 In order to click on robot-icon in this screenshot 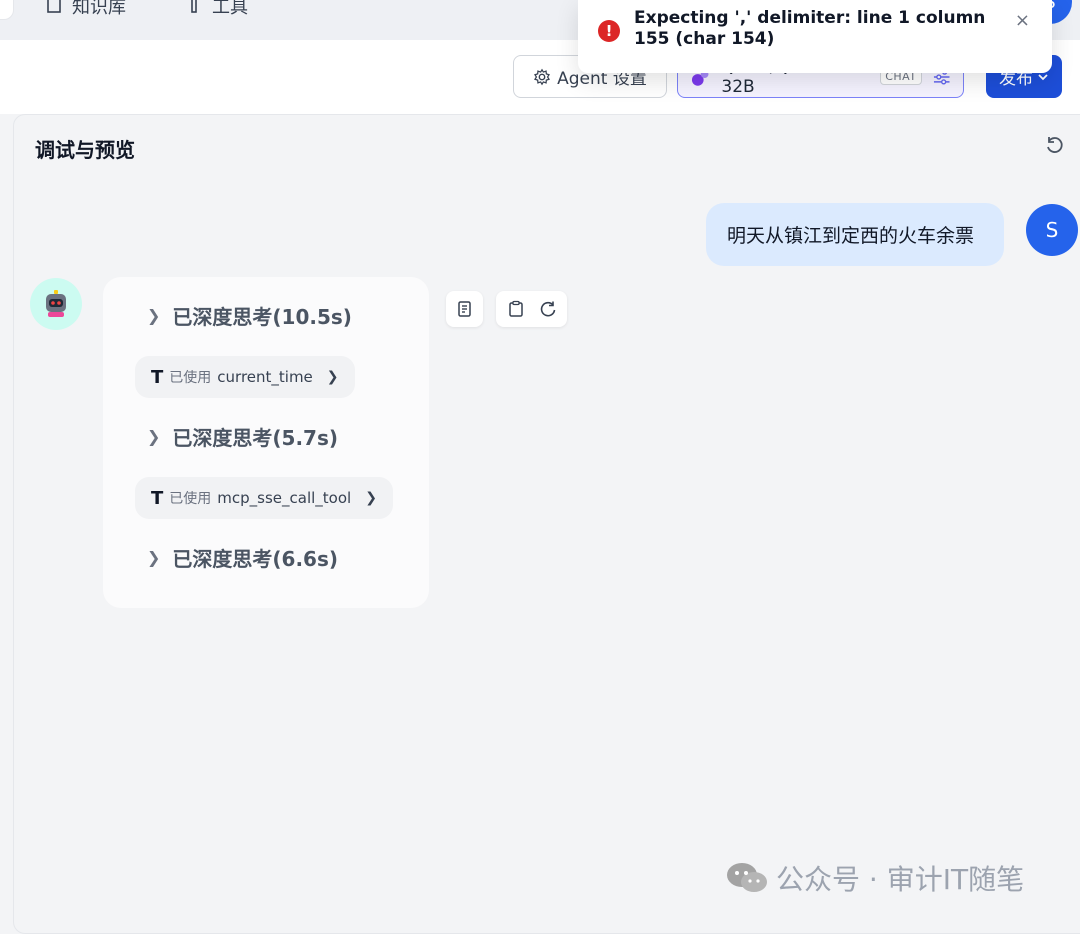, I will do `click(56, 303)`.